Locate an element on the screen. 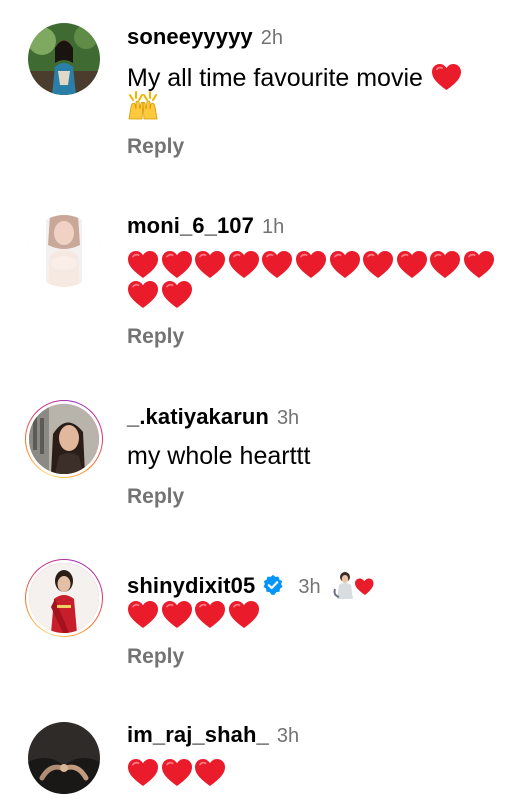 Image resolution: width=513 pixels, height=800 pixels. raising-hands-emoji is located at coordinates (317, 107).